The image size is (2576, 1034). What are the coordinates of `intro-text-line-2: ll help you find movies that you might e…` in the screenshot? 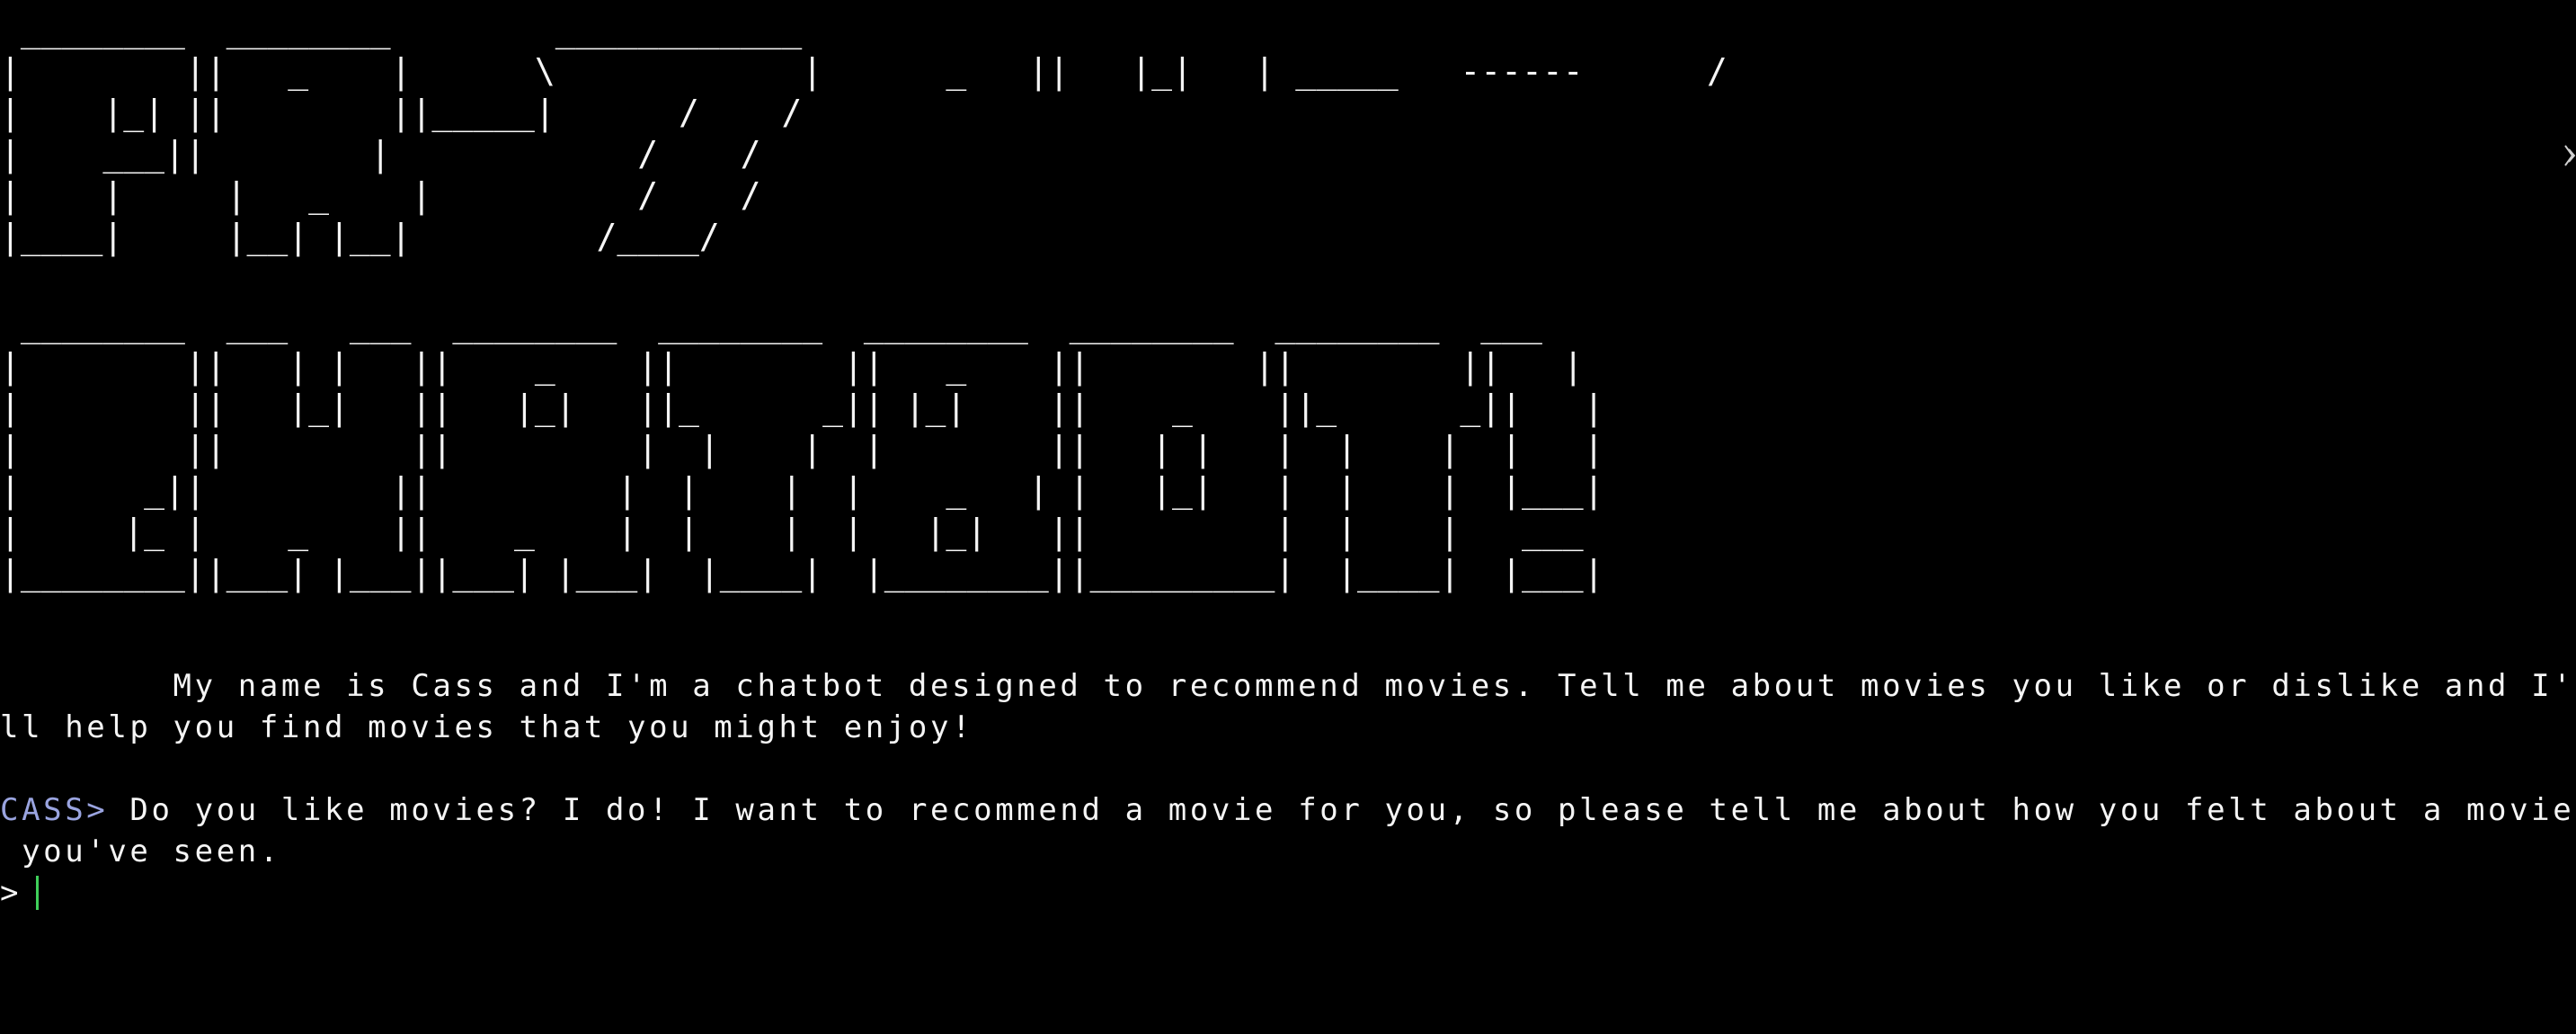 It's located at (487, 727).